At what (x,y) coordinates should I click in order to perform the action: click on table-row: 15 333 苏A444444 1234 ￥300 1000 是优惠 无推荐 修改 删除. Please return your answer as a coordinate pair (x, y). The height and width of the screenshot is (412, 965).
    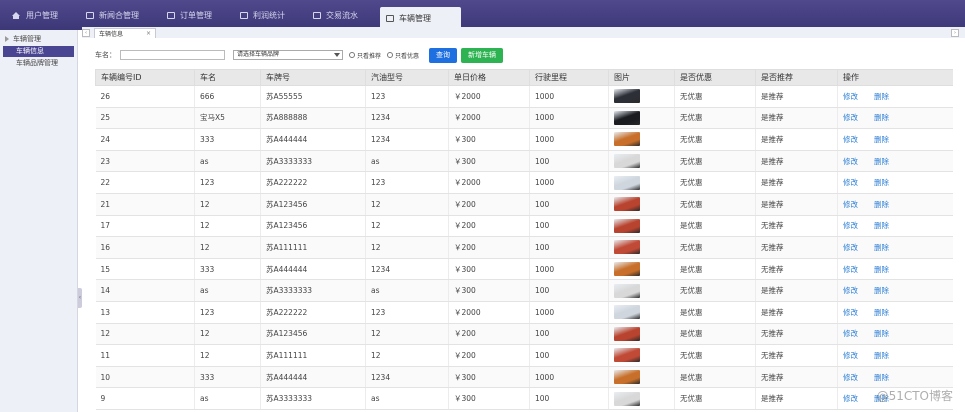
    Looking at the image, I should click on (524, 269).